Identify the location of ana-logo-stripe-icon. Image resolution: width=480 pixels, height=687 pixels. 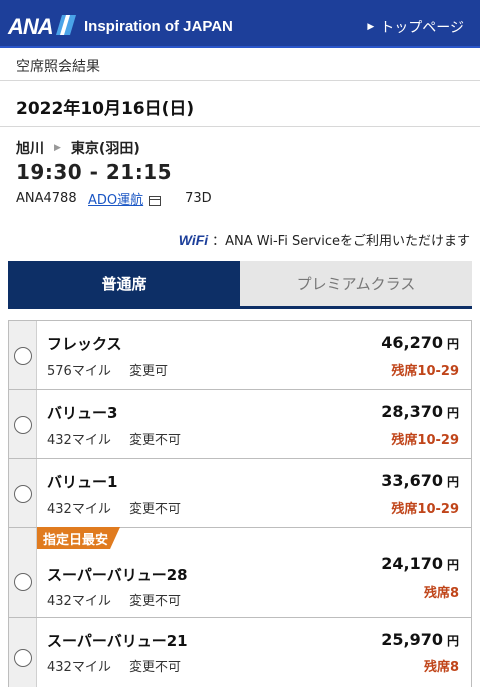
(66, 25).